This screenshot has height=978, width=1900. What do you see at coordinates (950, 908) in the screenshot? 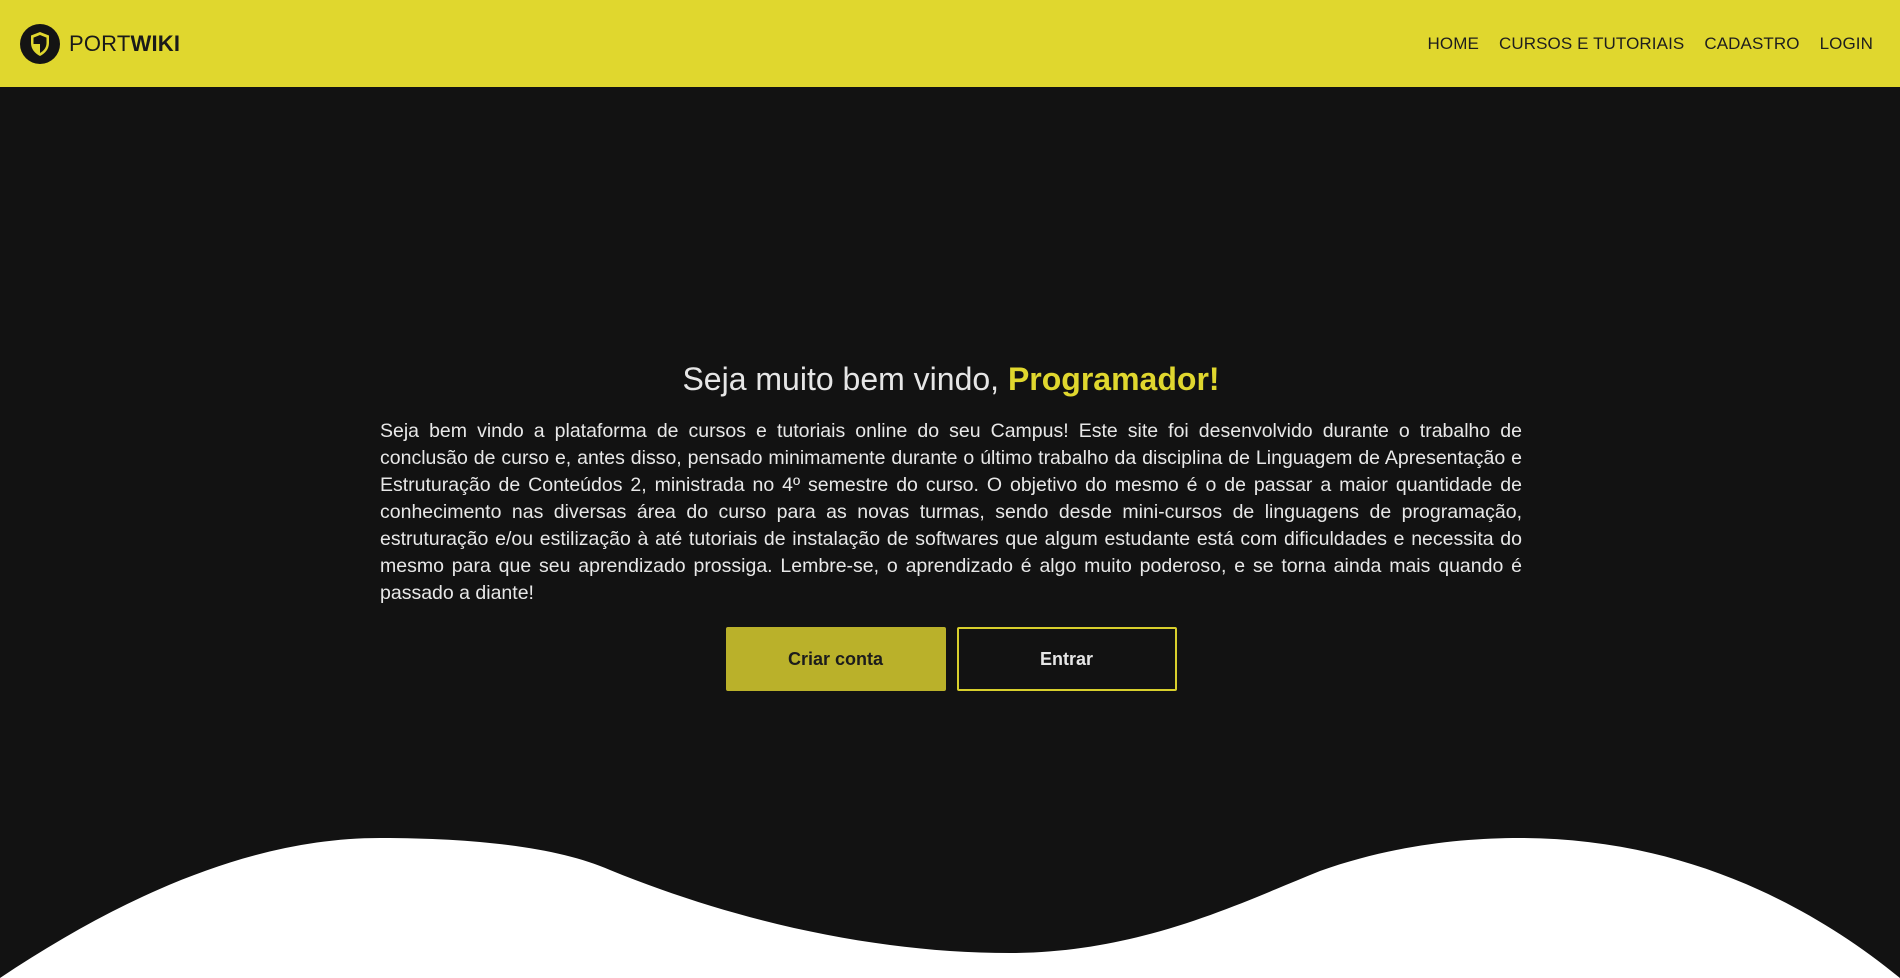
I see `wave-divider` at bounding box center [950, 908].